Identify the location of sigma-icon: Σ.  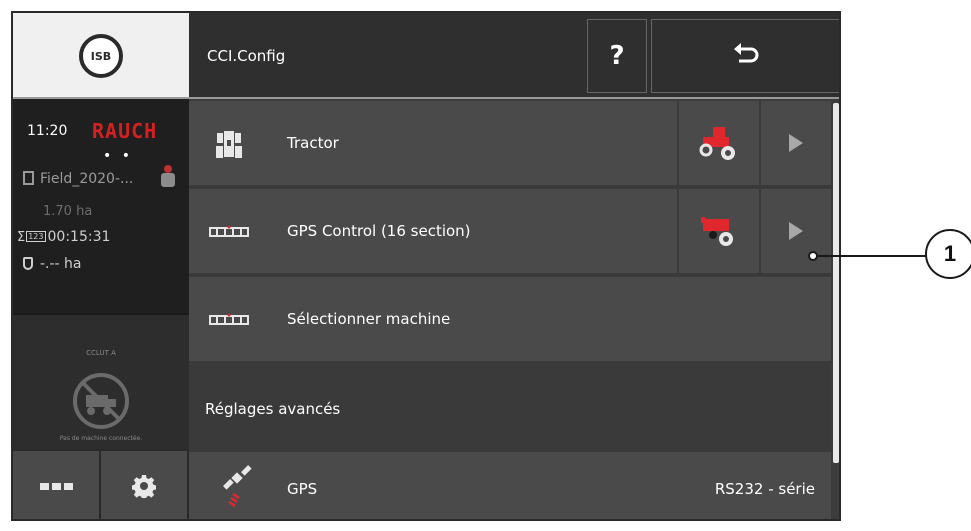
(21, 237).